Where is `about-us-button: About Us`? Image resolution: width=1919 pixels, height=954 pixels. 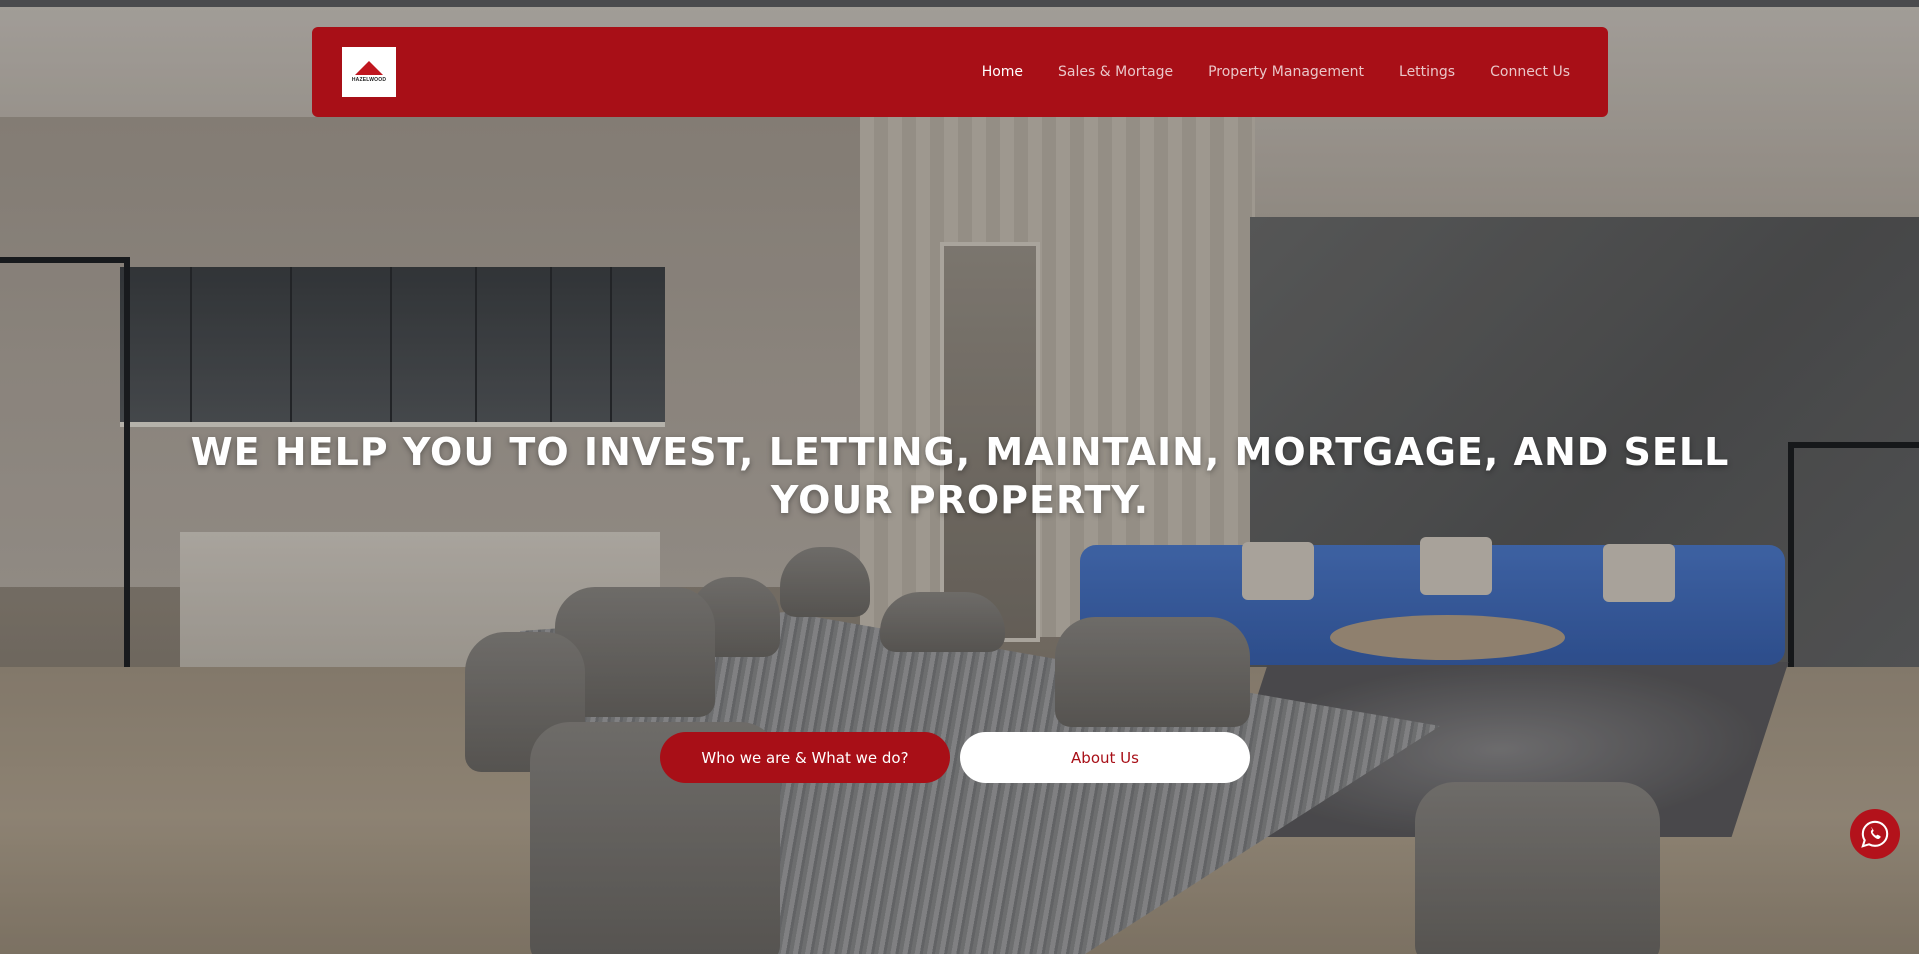 about-us-button: About Us is located at coordinates (1105, 757).